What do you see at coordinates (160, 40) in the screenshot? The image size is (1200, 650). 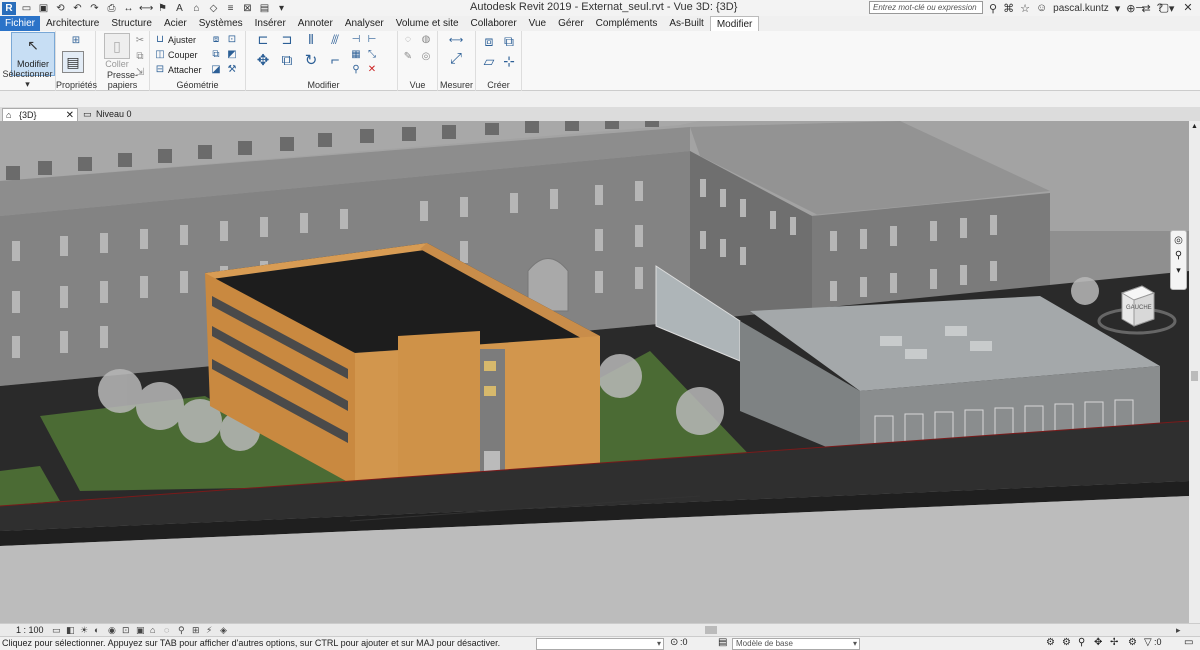 I see `ajuster-icon: ⊔` at bounding box center [160, 40].